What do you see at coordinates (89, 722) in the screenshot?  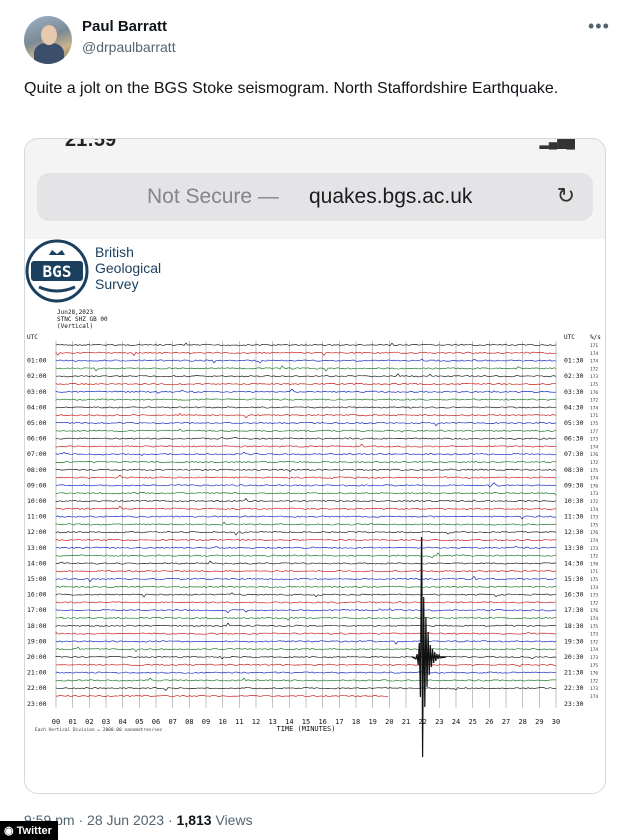 I see `minute-tick-label: 02` at bounding box center [89, 722].